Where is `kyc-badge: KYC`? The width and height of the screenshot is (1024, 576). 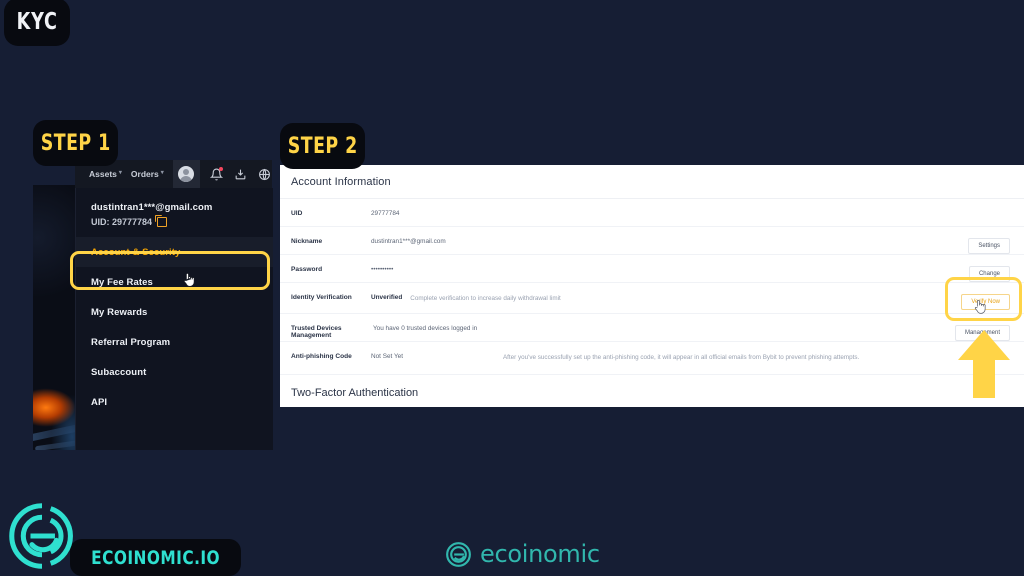
kyc-badge: KYC is located at coordinates (37, 23).